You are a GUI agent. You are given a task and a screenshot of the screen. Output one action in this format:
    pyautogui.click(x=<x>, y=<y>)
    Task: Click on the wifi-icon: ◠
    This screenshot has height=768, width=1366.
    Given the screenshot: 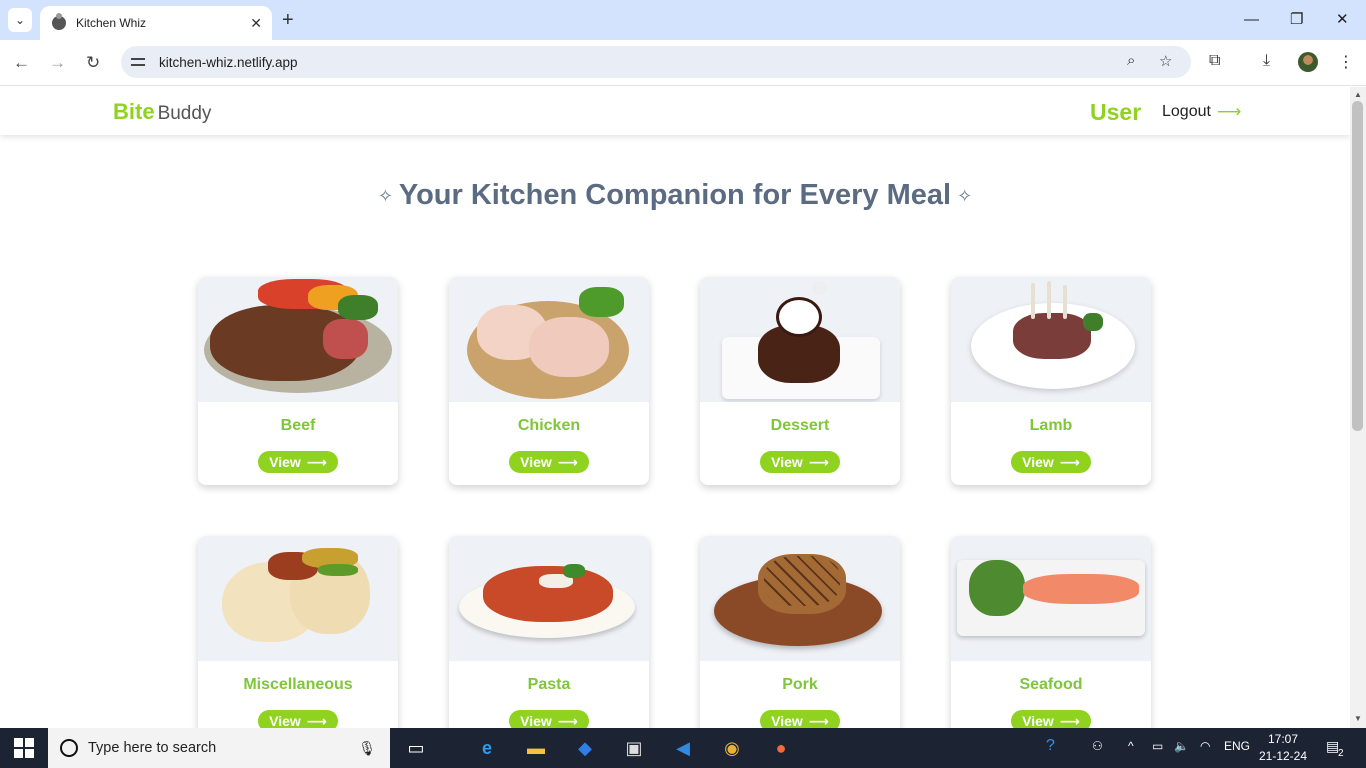 What is the action you would take?
    pyautogui.click(x=1205, y=746)
    